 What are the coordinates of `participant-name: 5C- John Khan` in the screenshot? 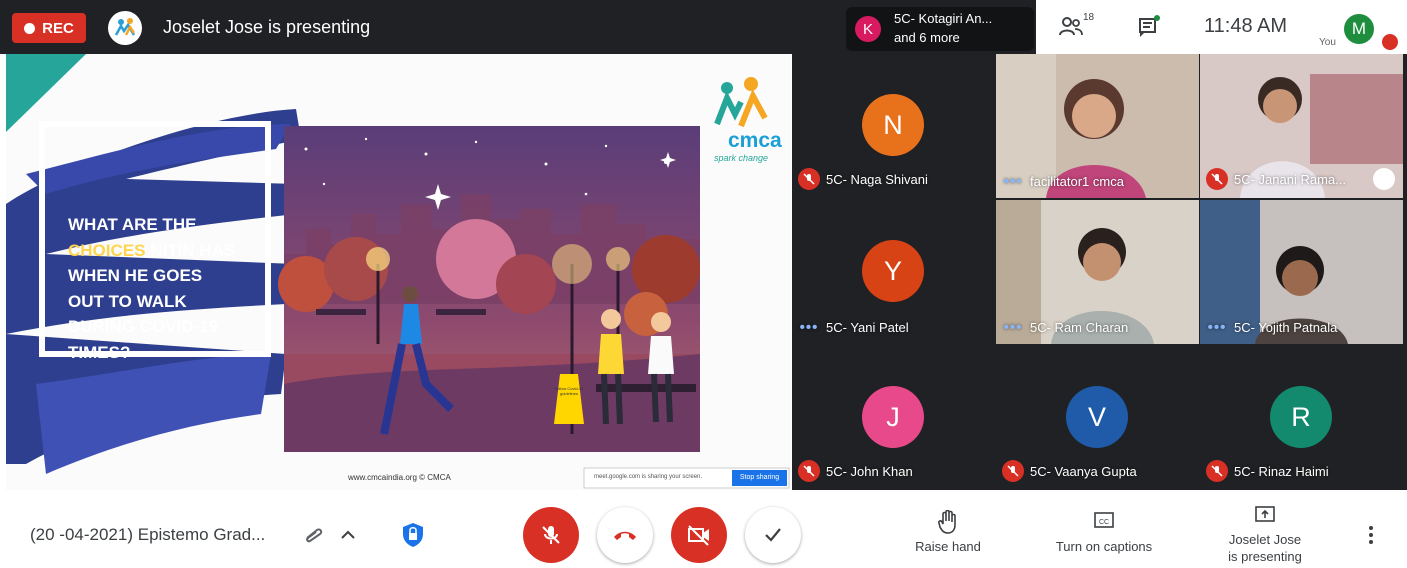 It's located at (869, 471).